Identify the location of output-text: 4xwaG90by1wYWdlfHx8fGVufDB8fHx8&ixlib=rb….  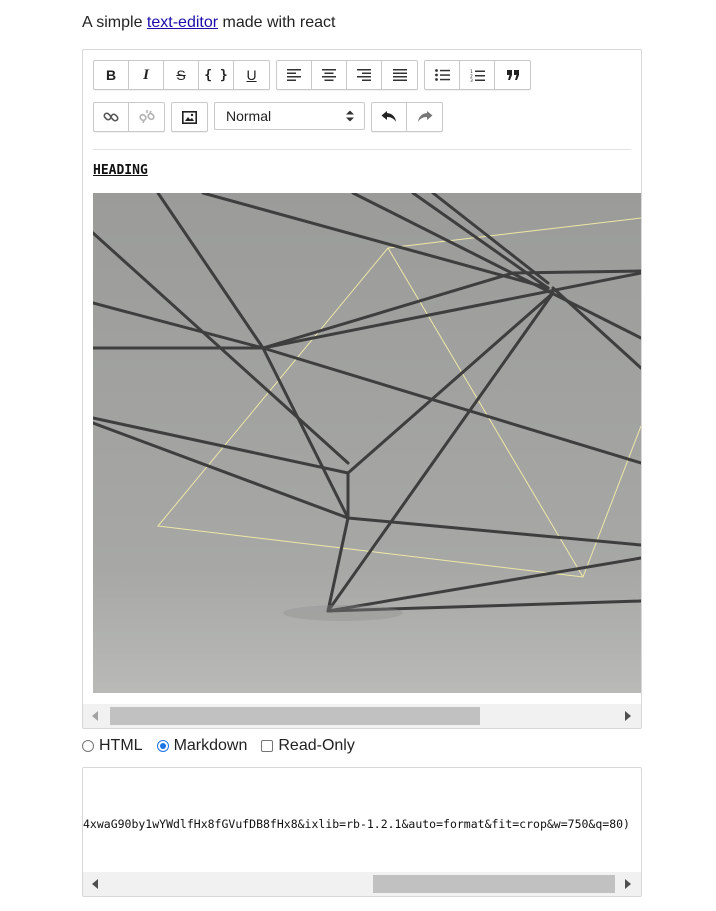
(356, 824).